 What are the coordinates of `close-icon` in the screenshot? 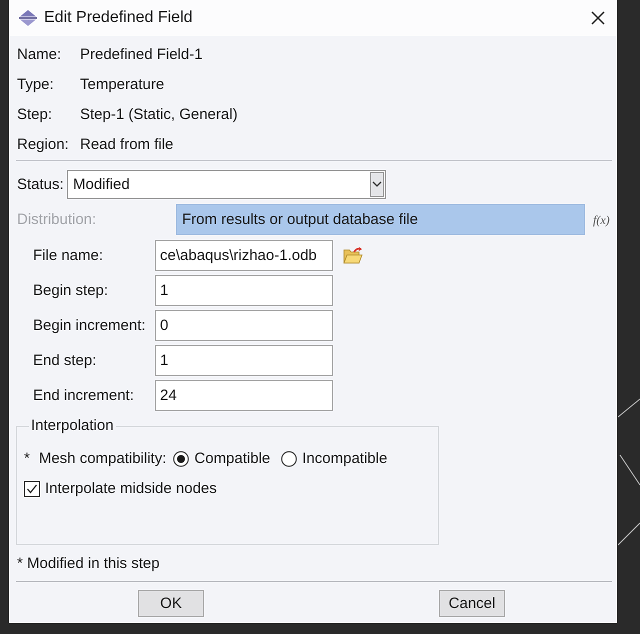 It's located at (598, 18).